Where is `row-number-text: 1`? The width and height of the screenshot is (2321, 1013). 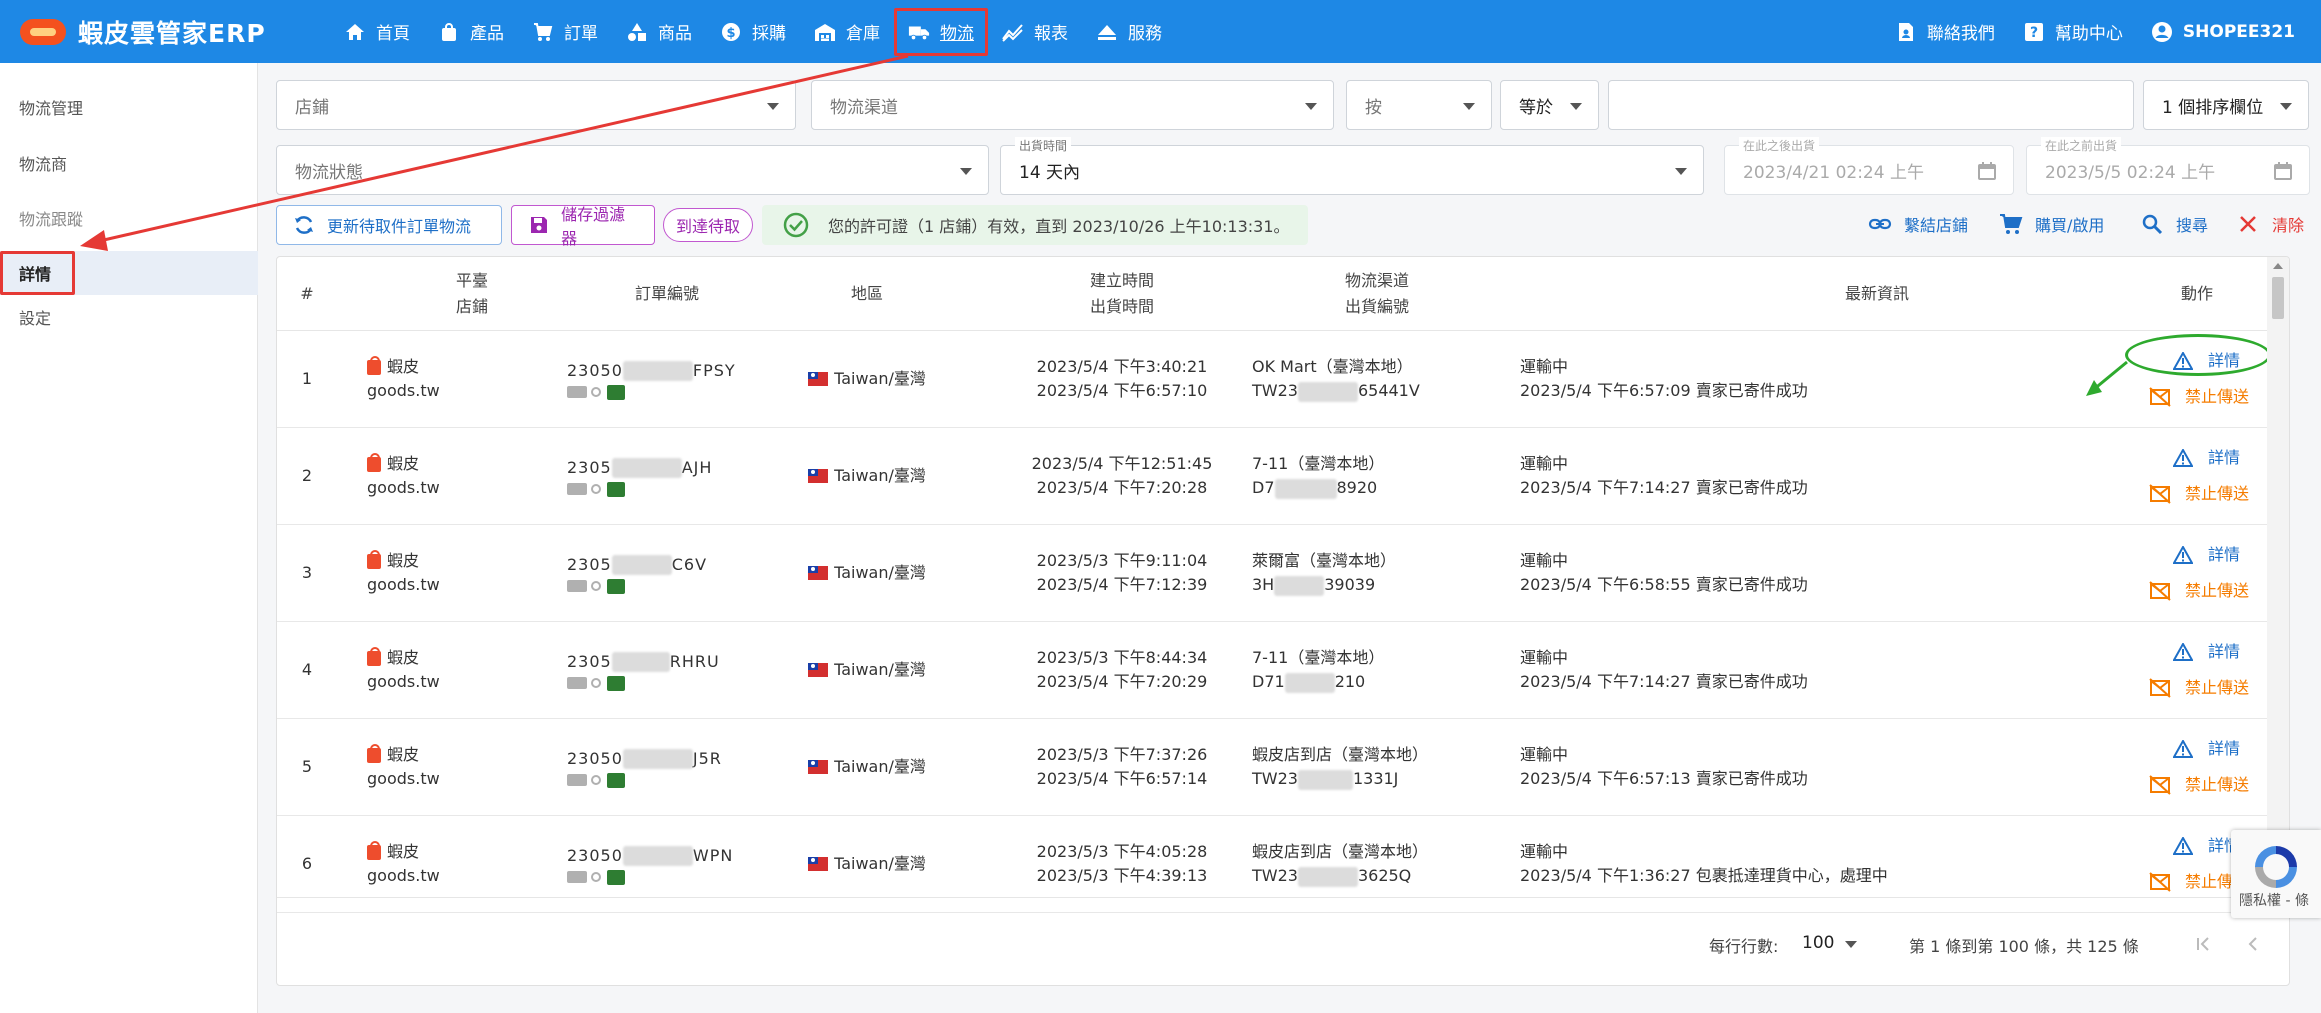
row-number-text: 1 is located at coordinates (307, 378).